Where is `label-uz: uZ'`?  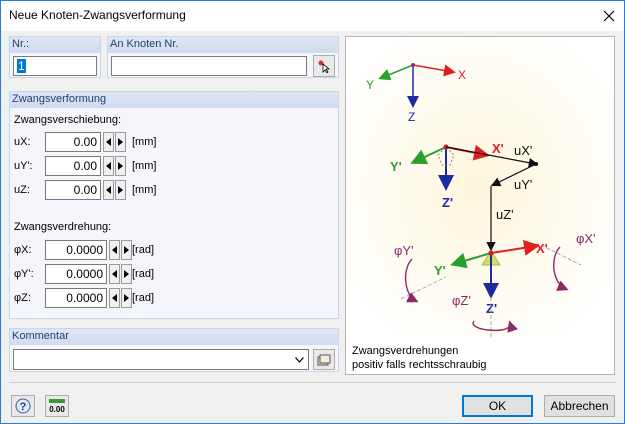 label-uz: uZ' is located at coordinates (505, 214).